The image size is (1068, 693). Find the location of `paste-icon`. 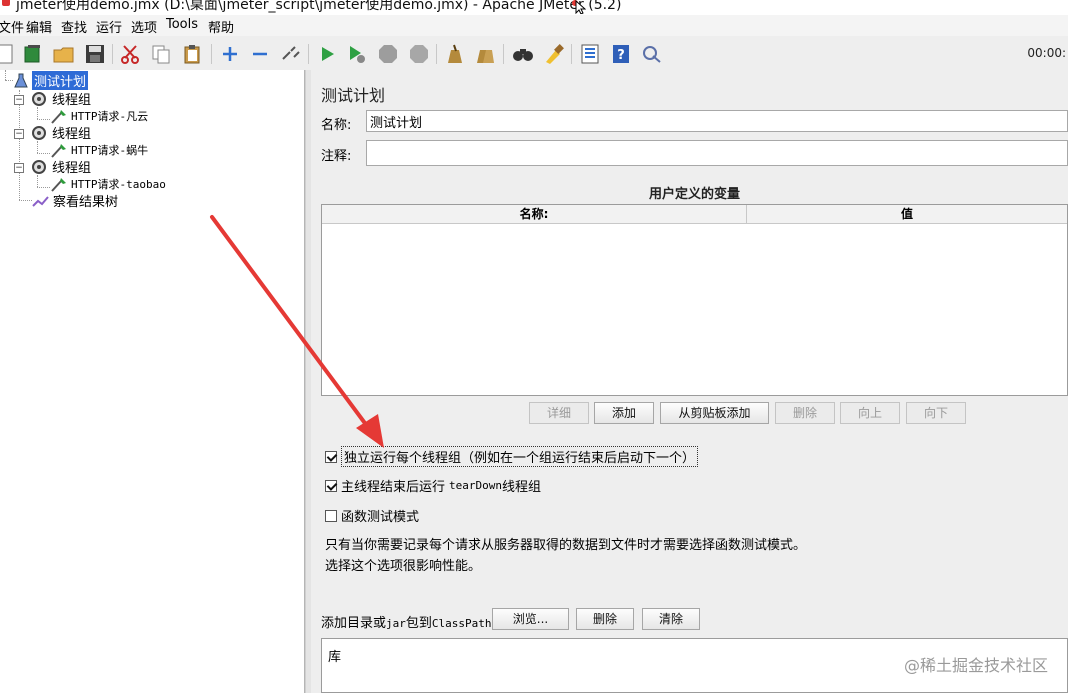

paste-icon is located at coordinates (192, 54).